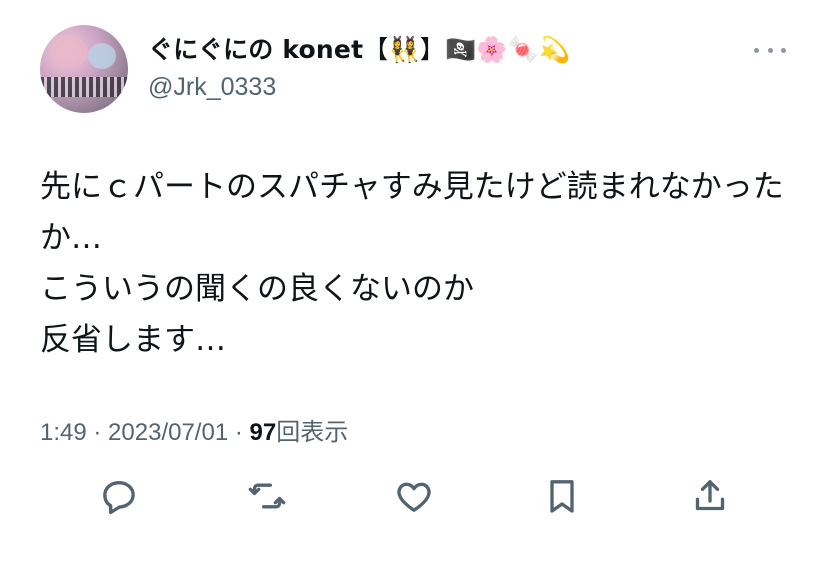 The height and width of the screenshot is (566, 828). What do you see at coordinates (212, 87) in the screenshot?
I see `author-handle: @Jrk_0333` at bounding box center [212, 87].